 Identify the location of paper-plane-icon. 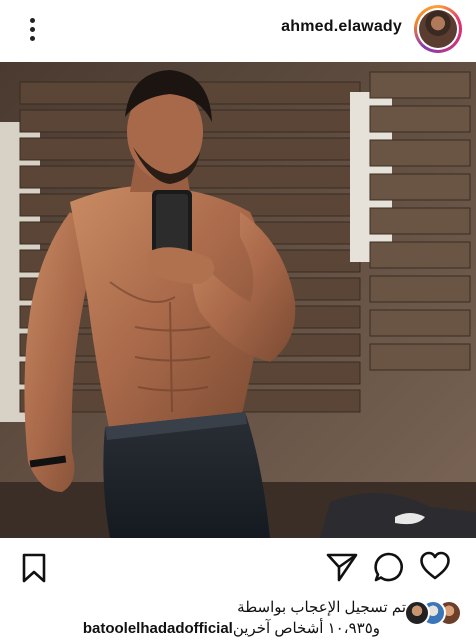
(342, 567).